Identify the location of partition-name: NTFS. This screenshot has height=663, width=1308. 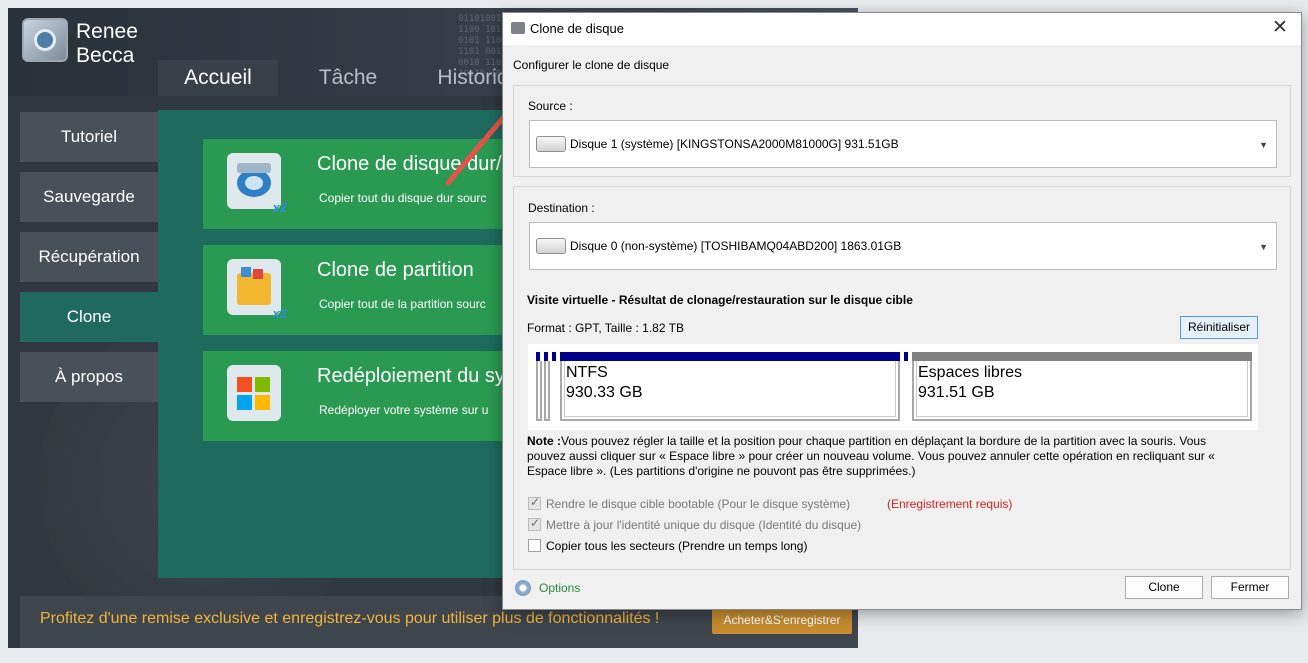
(587, 372).